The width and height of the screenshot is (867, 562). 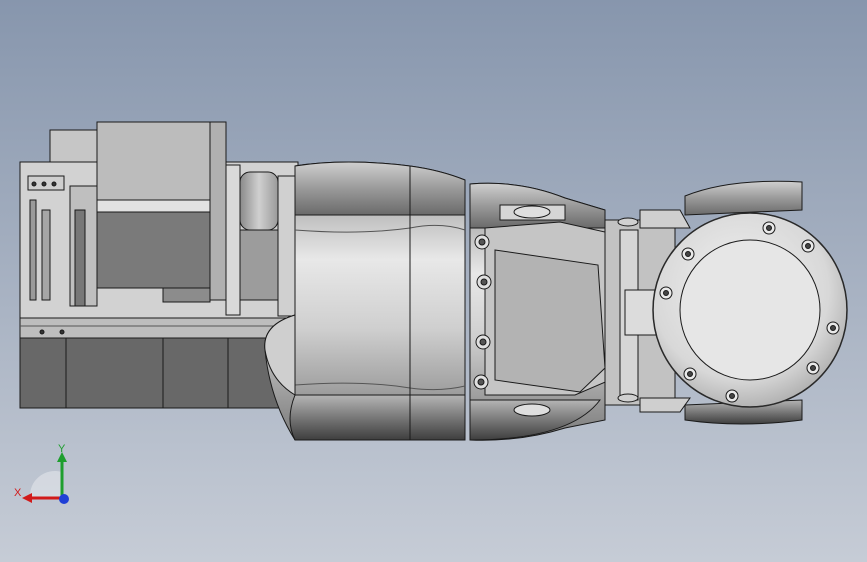 I want to click on x-axis-label: X, so click(x=18, y=493).